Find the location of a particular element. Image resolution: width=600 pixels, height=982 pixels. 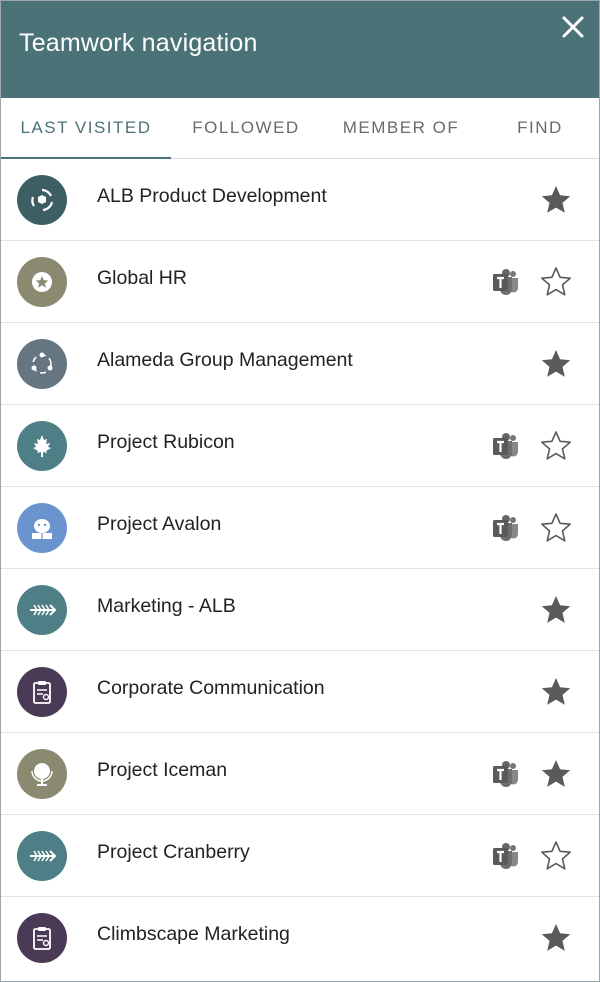

people-cycle-icon is located at coordinates (42, 364).